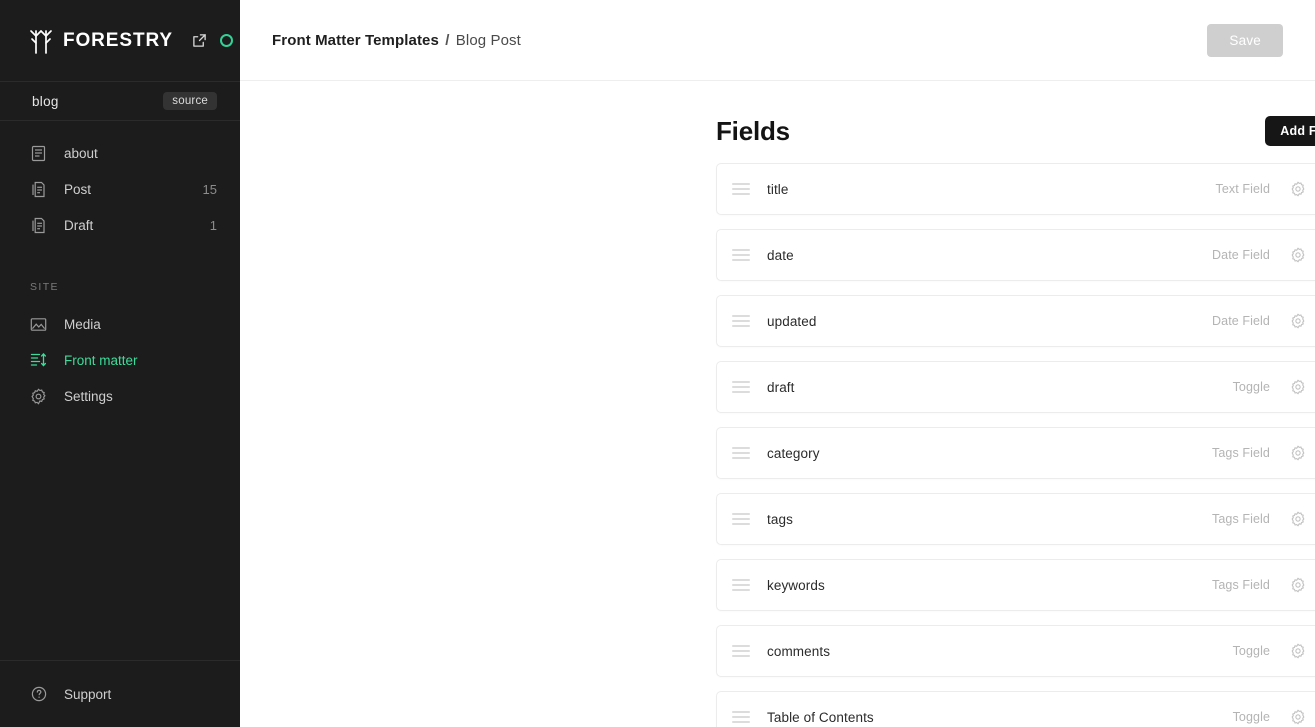 The height and width of the screenshot is (727, 1315). What do you see at coordinates (81, 153) in the screenshot?
I see `sidebar-item-label: about` at bounding box center [81, 153].